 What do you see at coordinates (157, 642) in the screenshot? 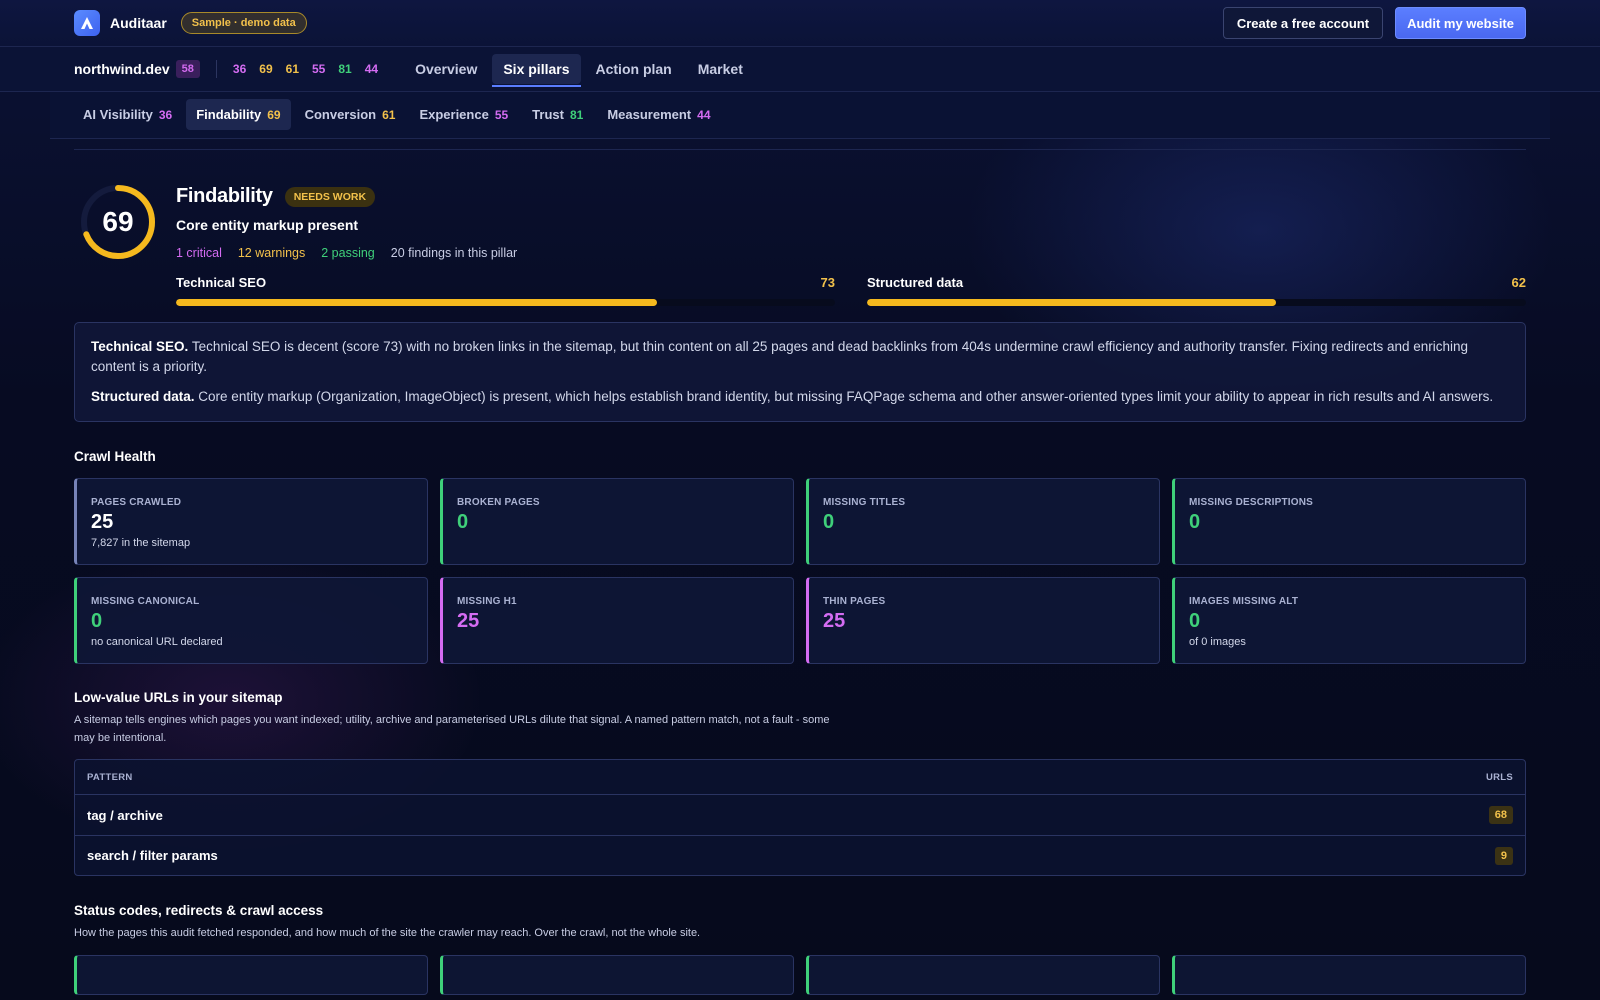
I see `card-subtext: no canonical URL declared` at bounding box center [157, 642].